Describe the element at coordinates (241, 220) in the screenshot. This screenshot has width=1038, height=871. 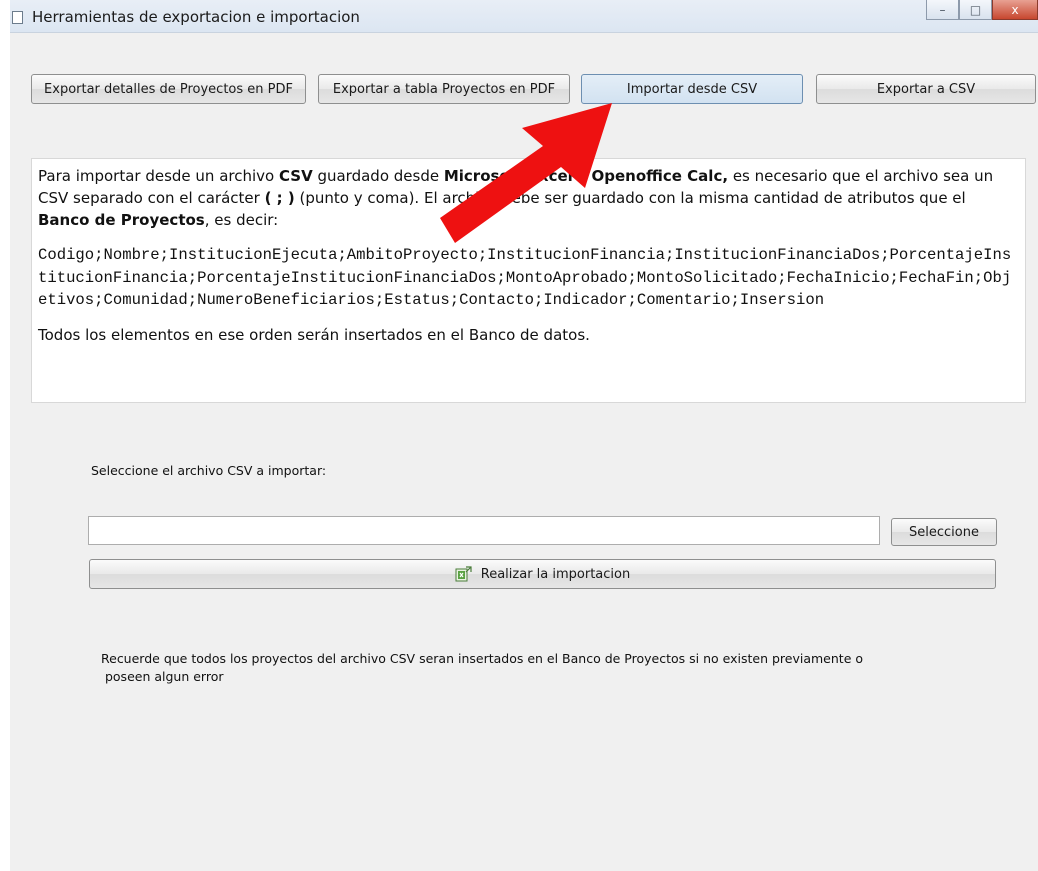
I see `instructions-text: , es decir:` at that location.